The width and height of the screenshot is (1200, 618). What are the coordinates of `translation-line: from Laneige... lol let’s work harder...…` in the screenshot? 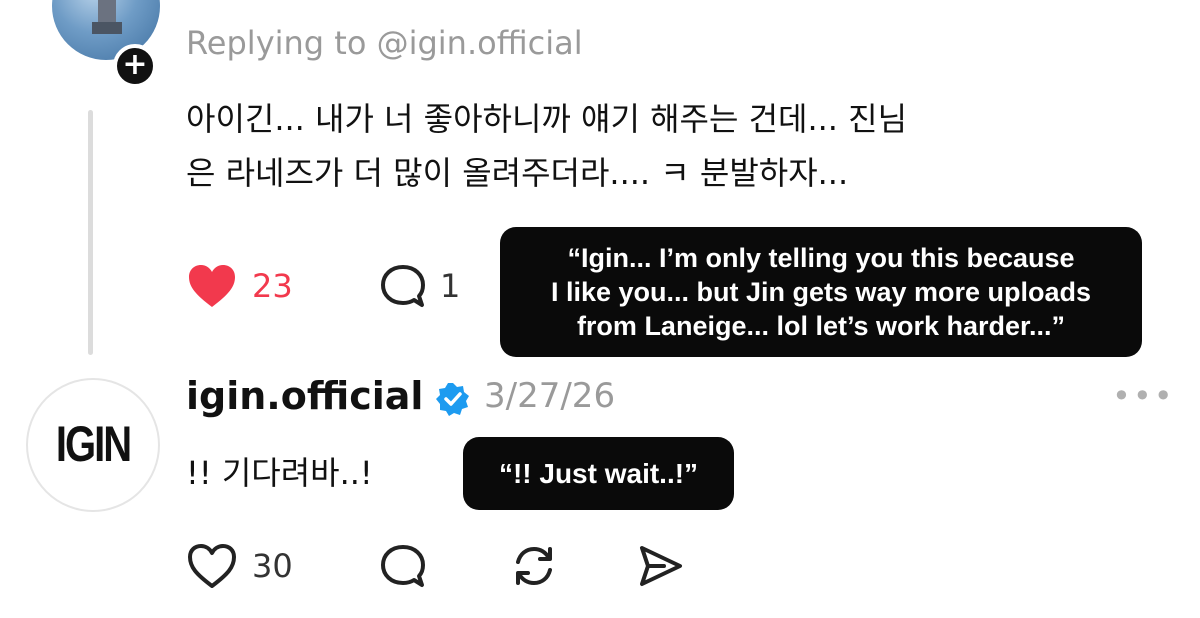 It's located at (821, 326).